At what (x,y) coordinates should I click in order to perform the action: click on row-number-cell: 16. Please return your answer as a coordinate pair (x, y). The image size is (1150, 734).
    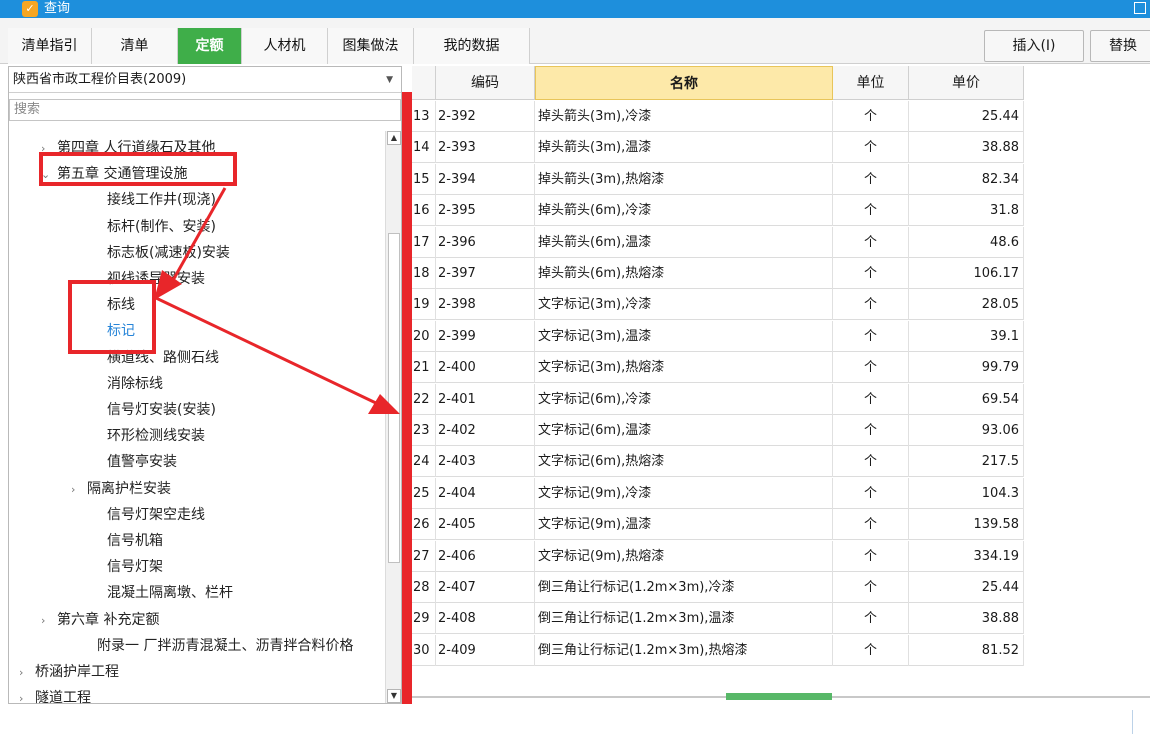
    Looking at the image, I should click on (424, 211).